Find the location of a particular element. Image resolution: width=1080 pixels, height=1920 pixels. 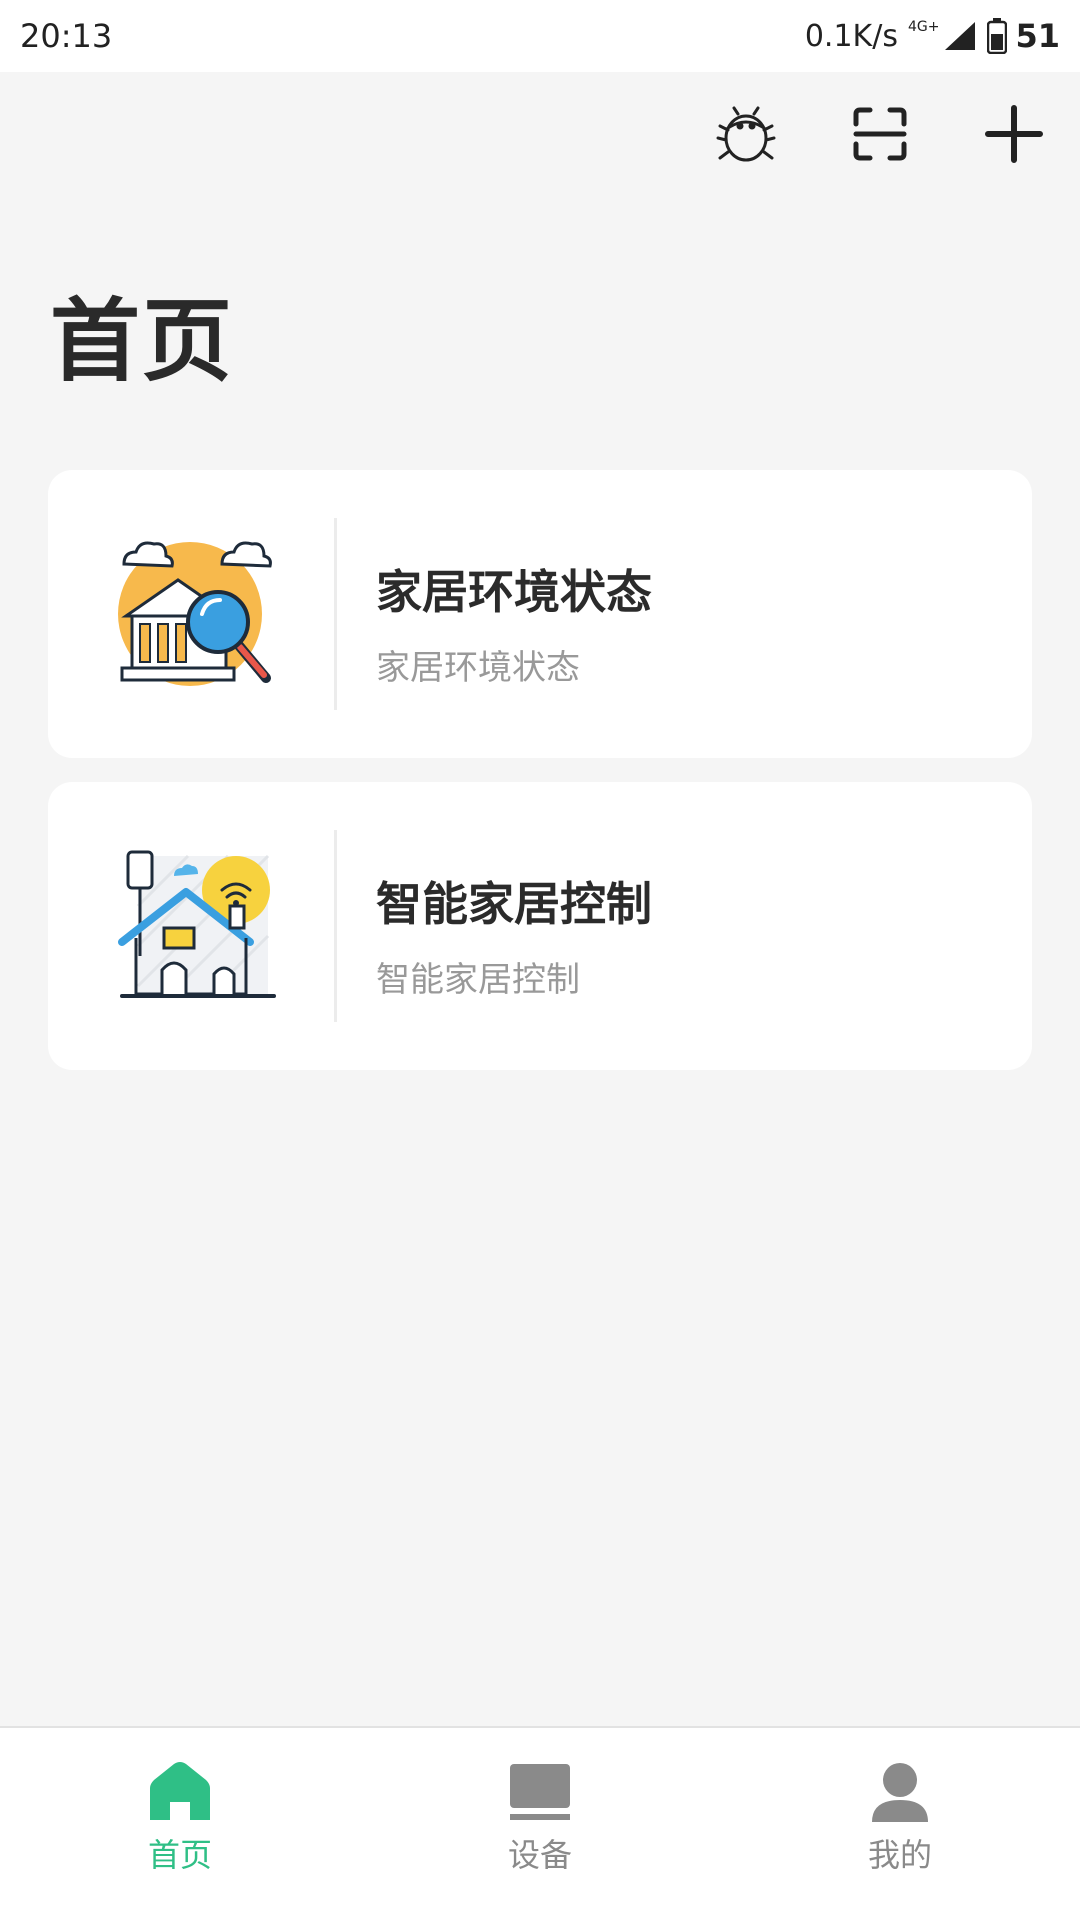

nav-label-device: 设备 is located at coordinates (539, 1855).